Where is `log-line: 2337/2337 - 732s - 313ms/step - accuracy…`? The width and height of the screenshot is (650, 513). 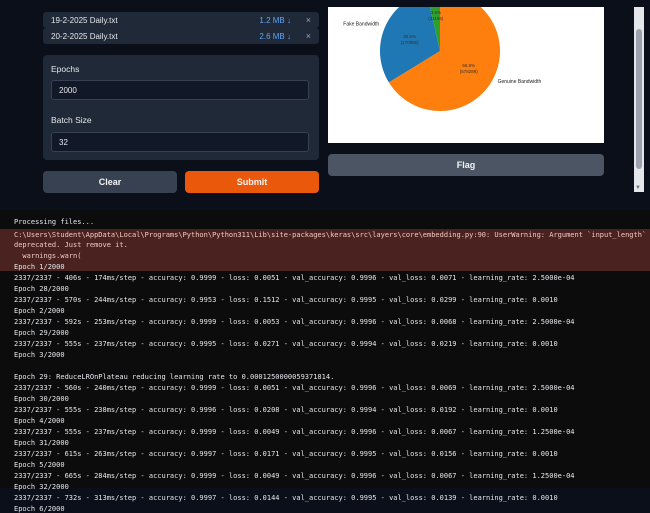
log-line: 2337/2337 - 732s - 313ms/step - accuracy… is located at coordinates (286, 498).